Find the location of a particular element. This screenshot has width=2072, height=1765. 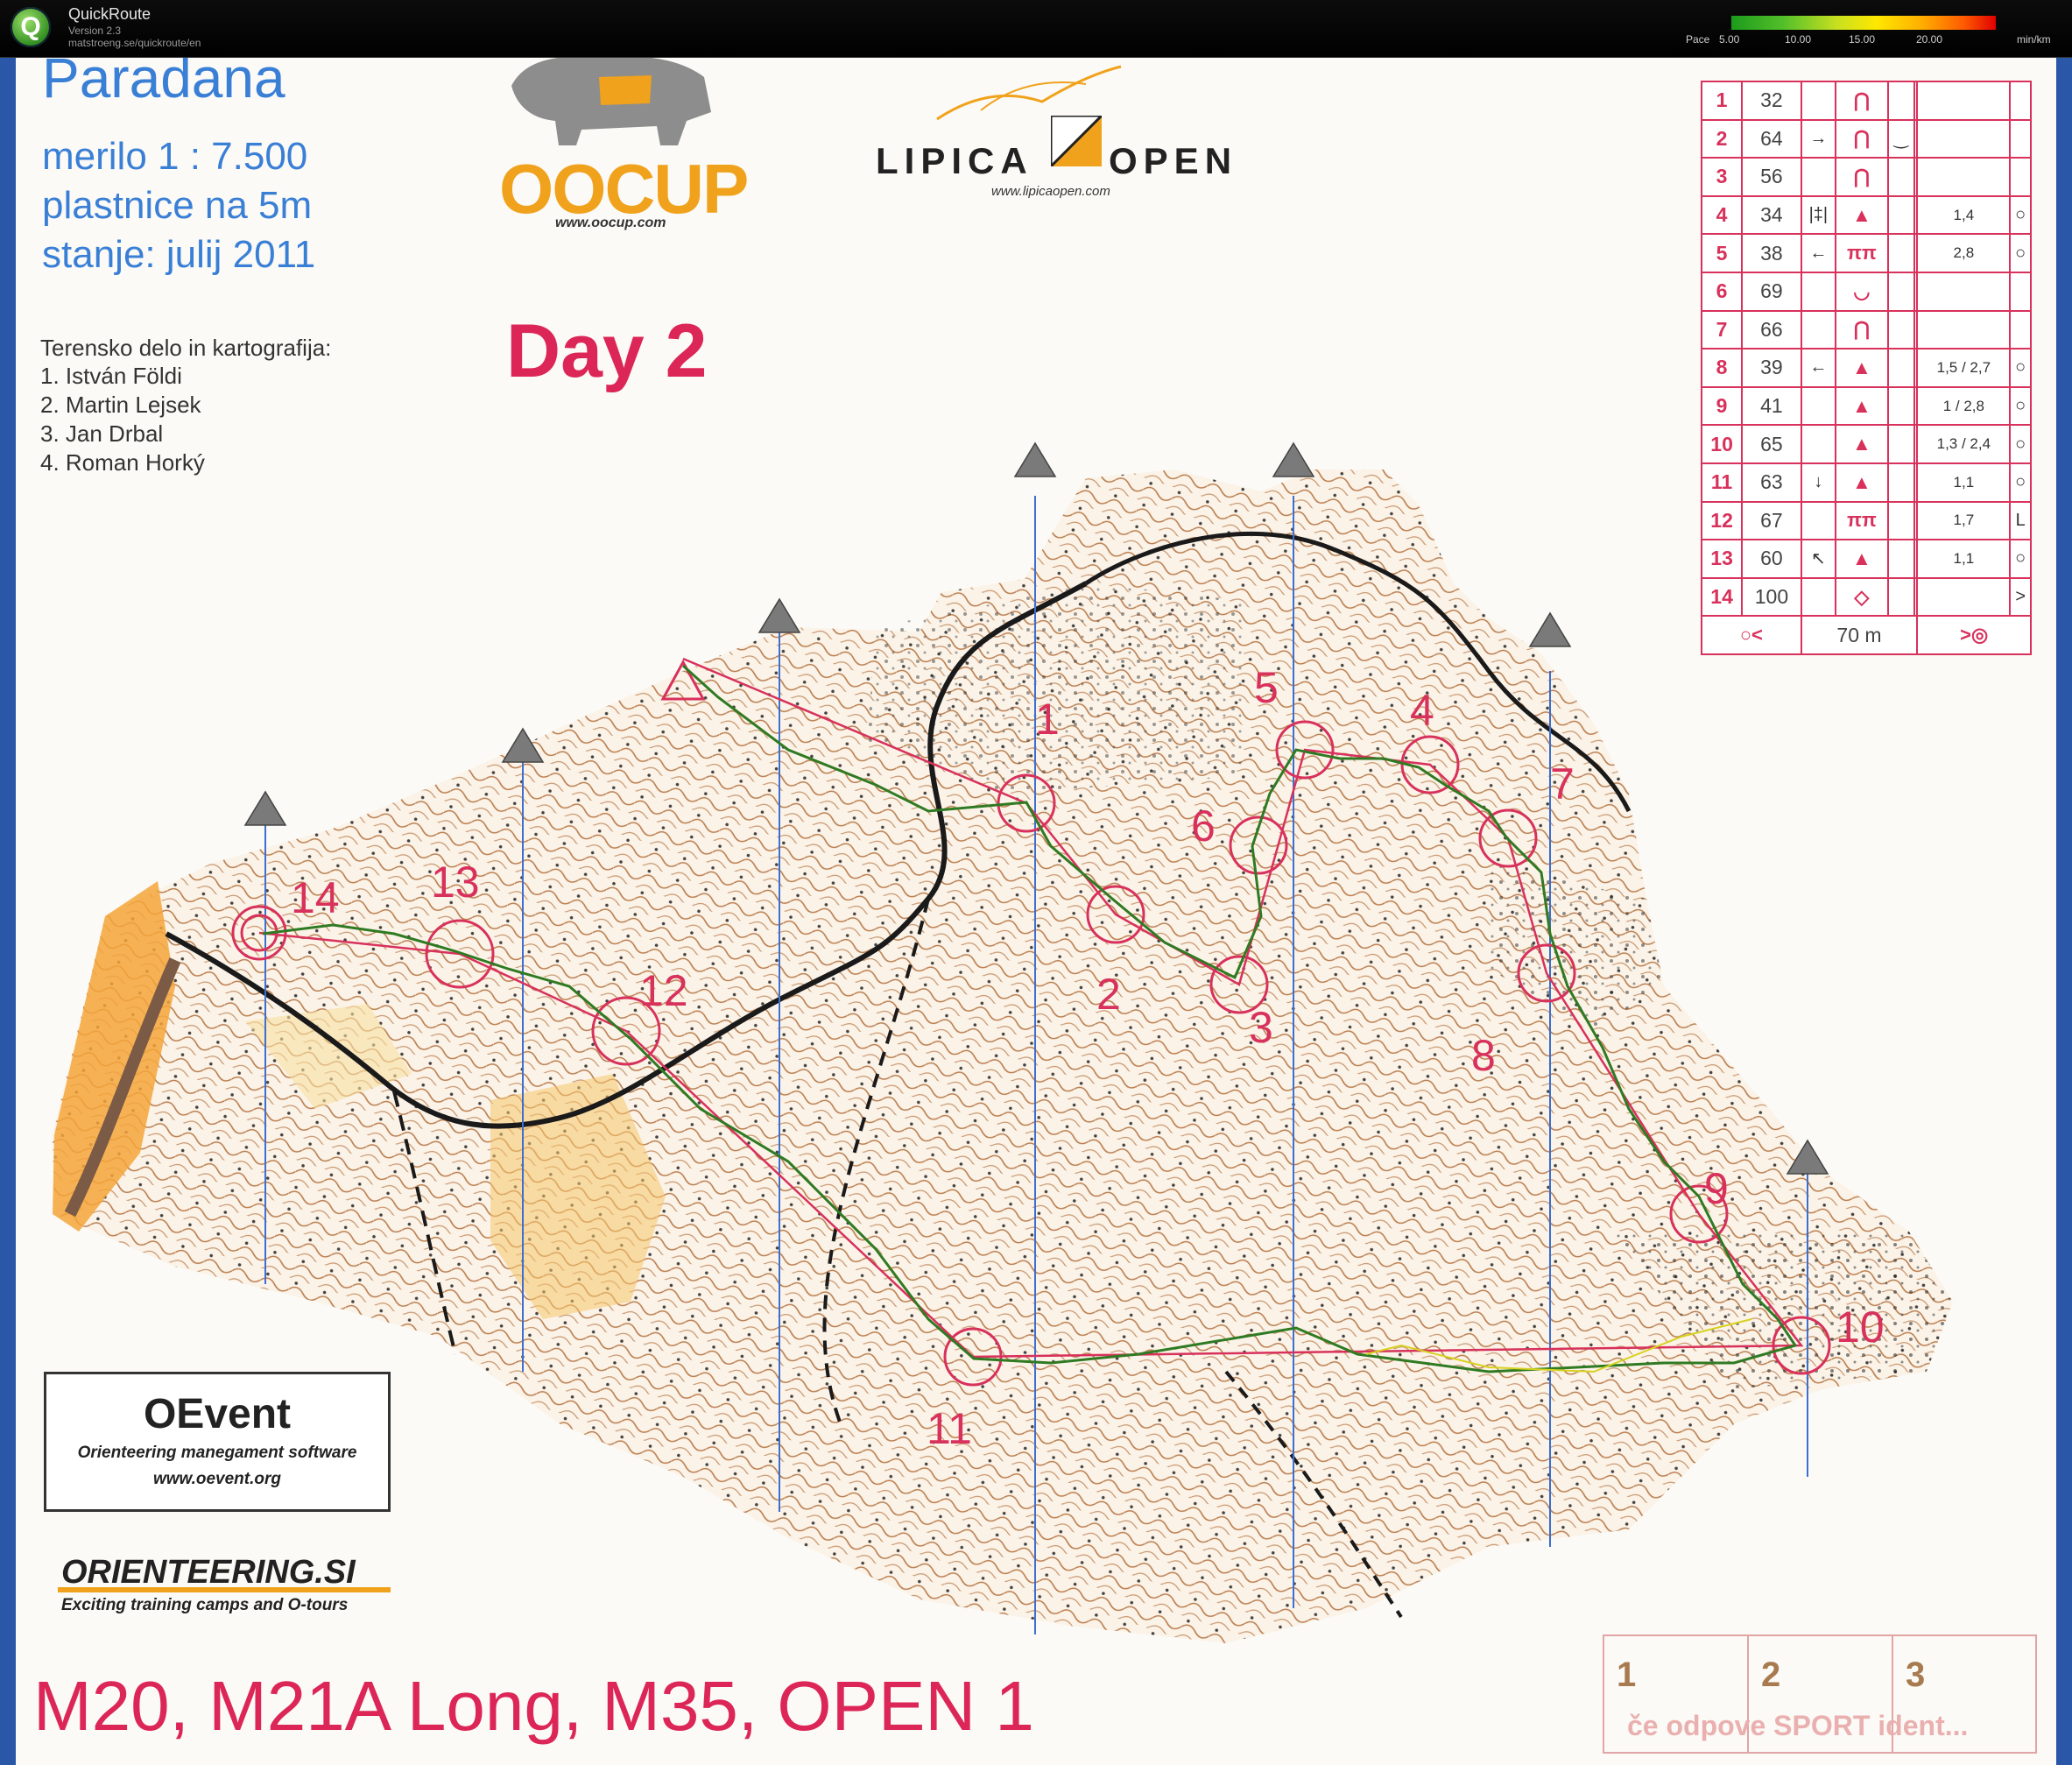

control-order: 14 is located at coordinates (1722, 597).